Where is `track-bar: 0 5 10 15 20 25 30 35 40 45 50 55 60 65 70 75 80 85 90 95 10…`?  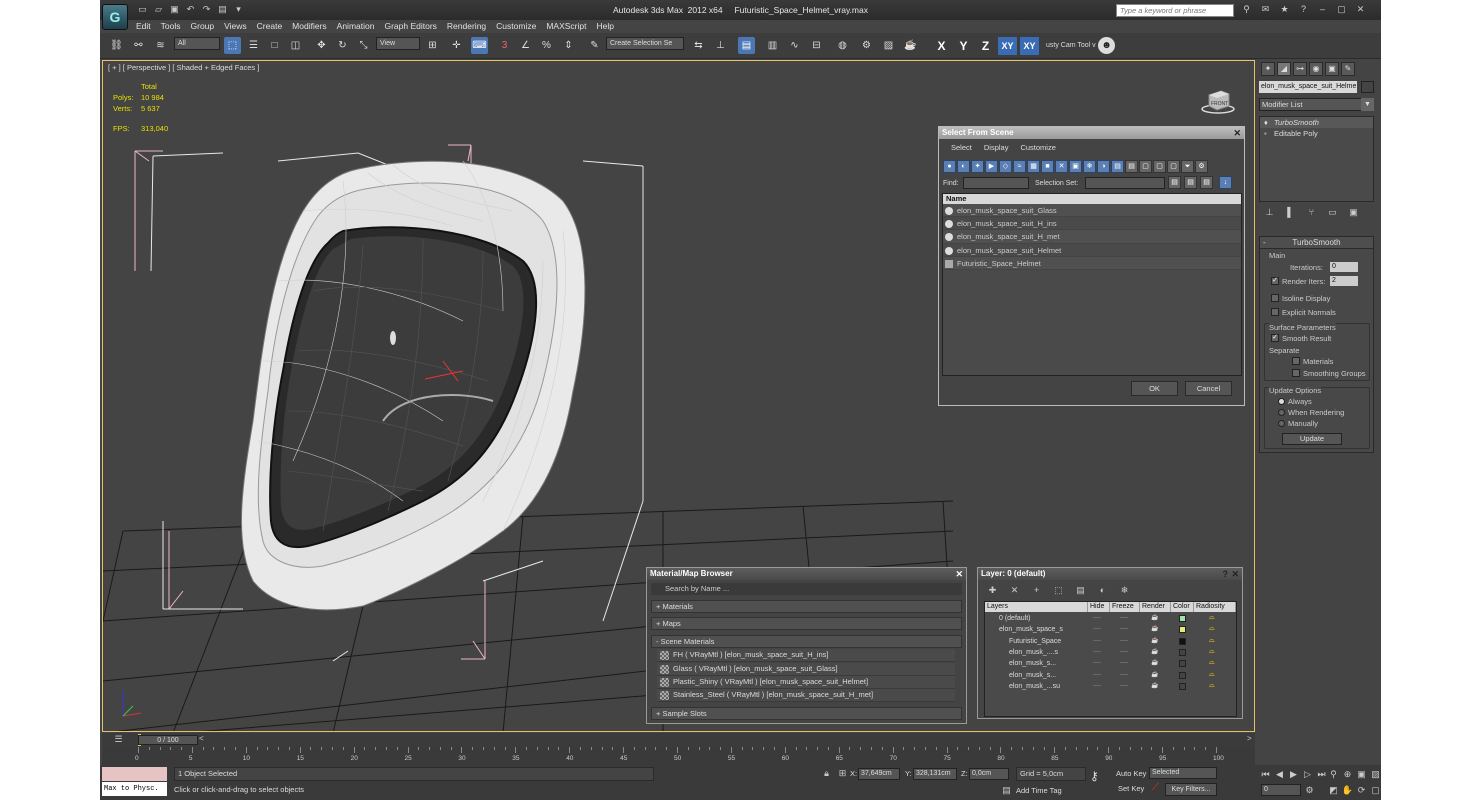
track-bar: 0 5 10 15 20 25 30 35 40 45 50 55 60 65 70 75 80 85 90 95 10… is located at coordinates (678, 756).